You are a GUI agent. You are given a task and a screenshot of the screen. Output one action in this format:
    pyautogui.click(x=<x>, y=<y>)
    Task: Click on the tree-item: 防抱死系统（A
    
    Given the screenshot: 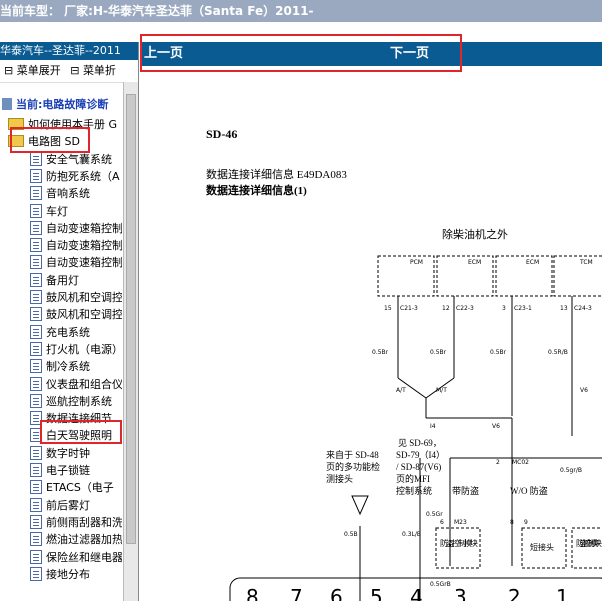 What is the action you would take?
    pyautogui.click(x=75, y=176)
    